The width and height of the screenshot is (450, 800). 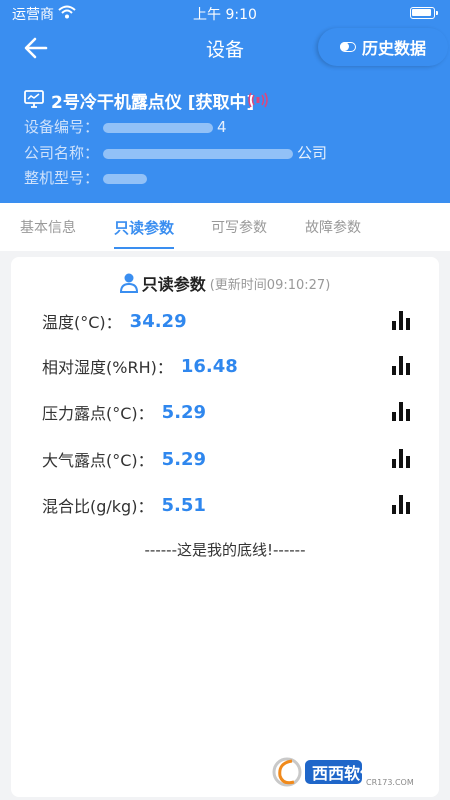 What do you see at coordinates (107, 367) in the screenshot?
I see `param-label: 相对湿度(%RH)：` at bounding box center [107, 367].